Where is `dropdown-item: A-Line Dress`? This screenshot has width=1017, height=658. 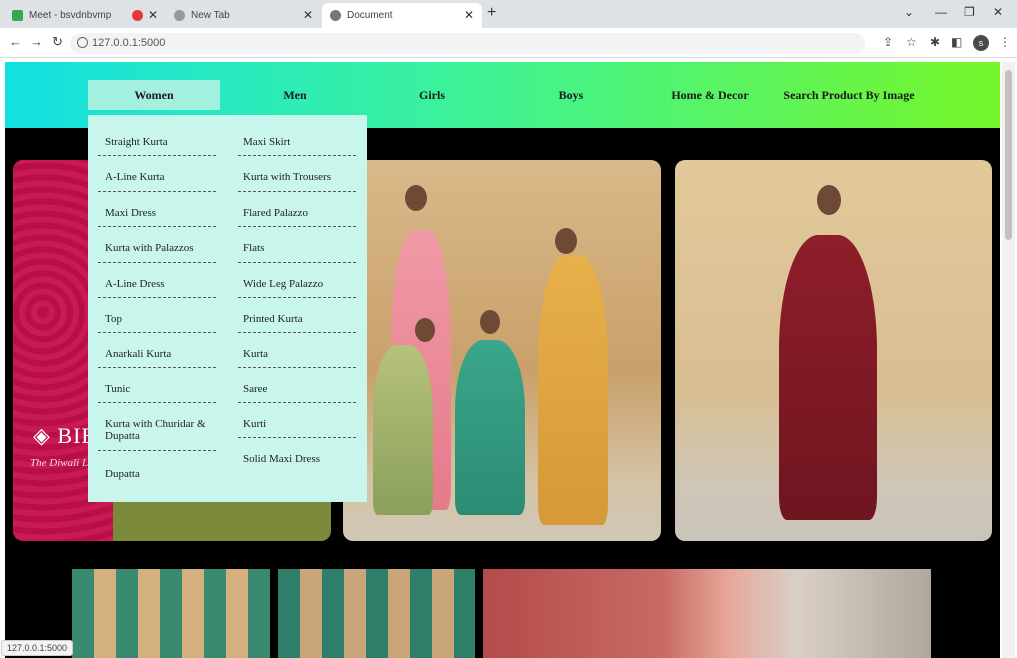 dropdown-item: A-Line Dress is located at coordinates (160, 284).